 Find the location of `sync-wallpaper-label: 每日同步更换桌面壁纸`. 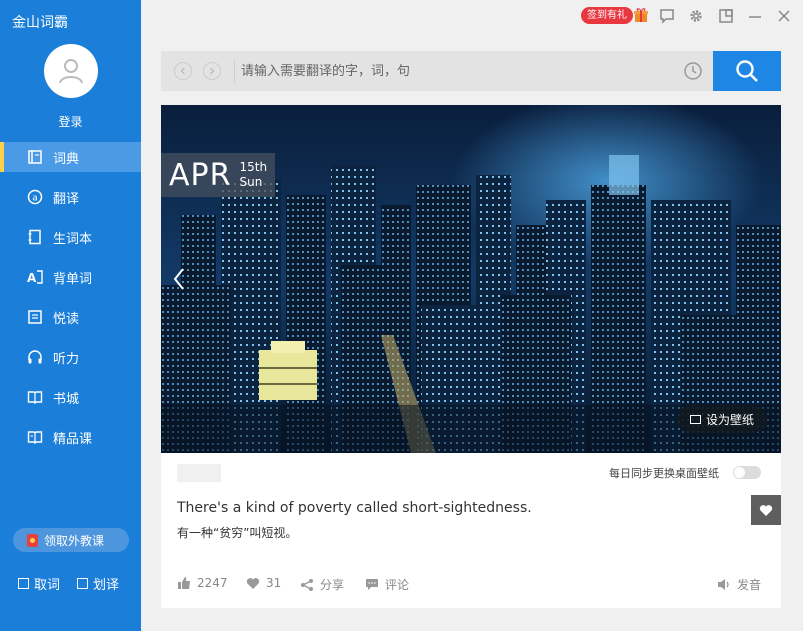

sync-wallpaper-label: 每日同步更换桌面壁纸 is located at coordinates (664, 473).